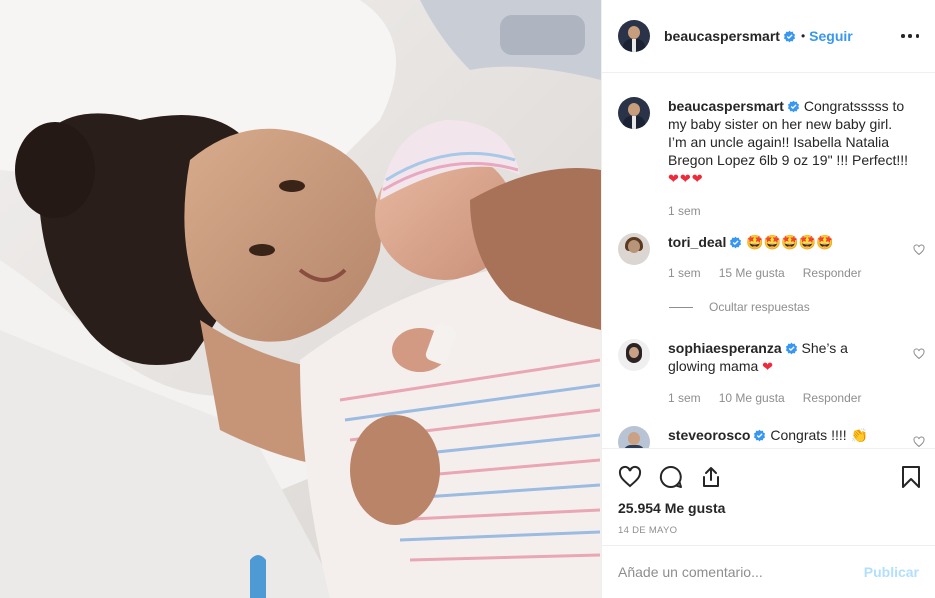 Image resolution: width=935 pixels, height=598 pixels. What do you see at coordinates (671, 508) in the screenshot?
I see `like-count: 25.954 Me gusta` at bounding box center [671, 508].